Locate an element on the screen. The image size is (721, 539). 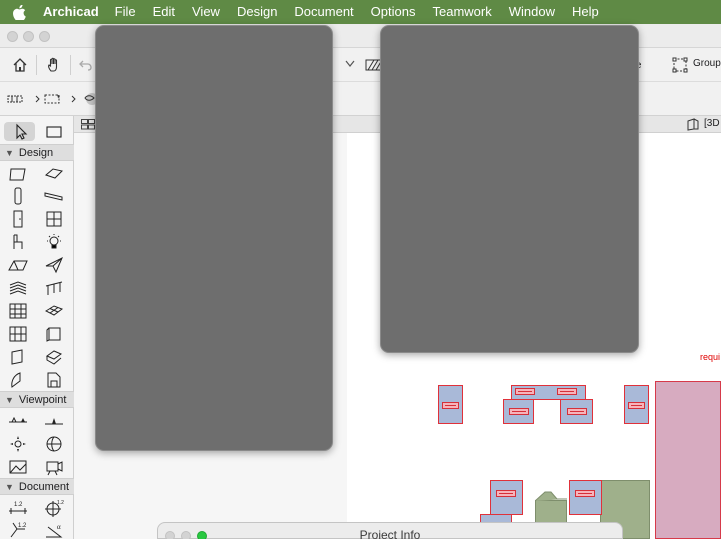
menu-teamwork: Teamwork is located at coordinates (461, 12).